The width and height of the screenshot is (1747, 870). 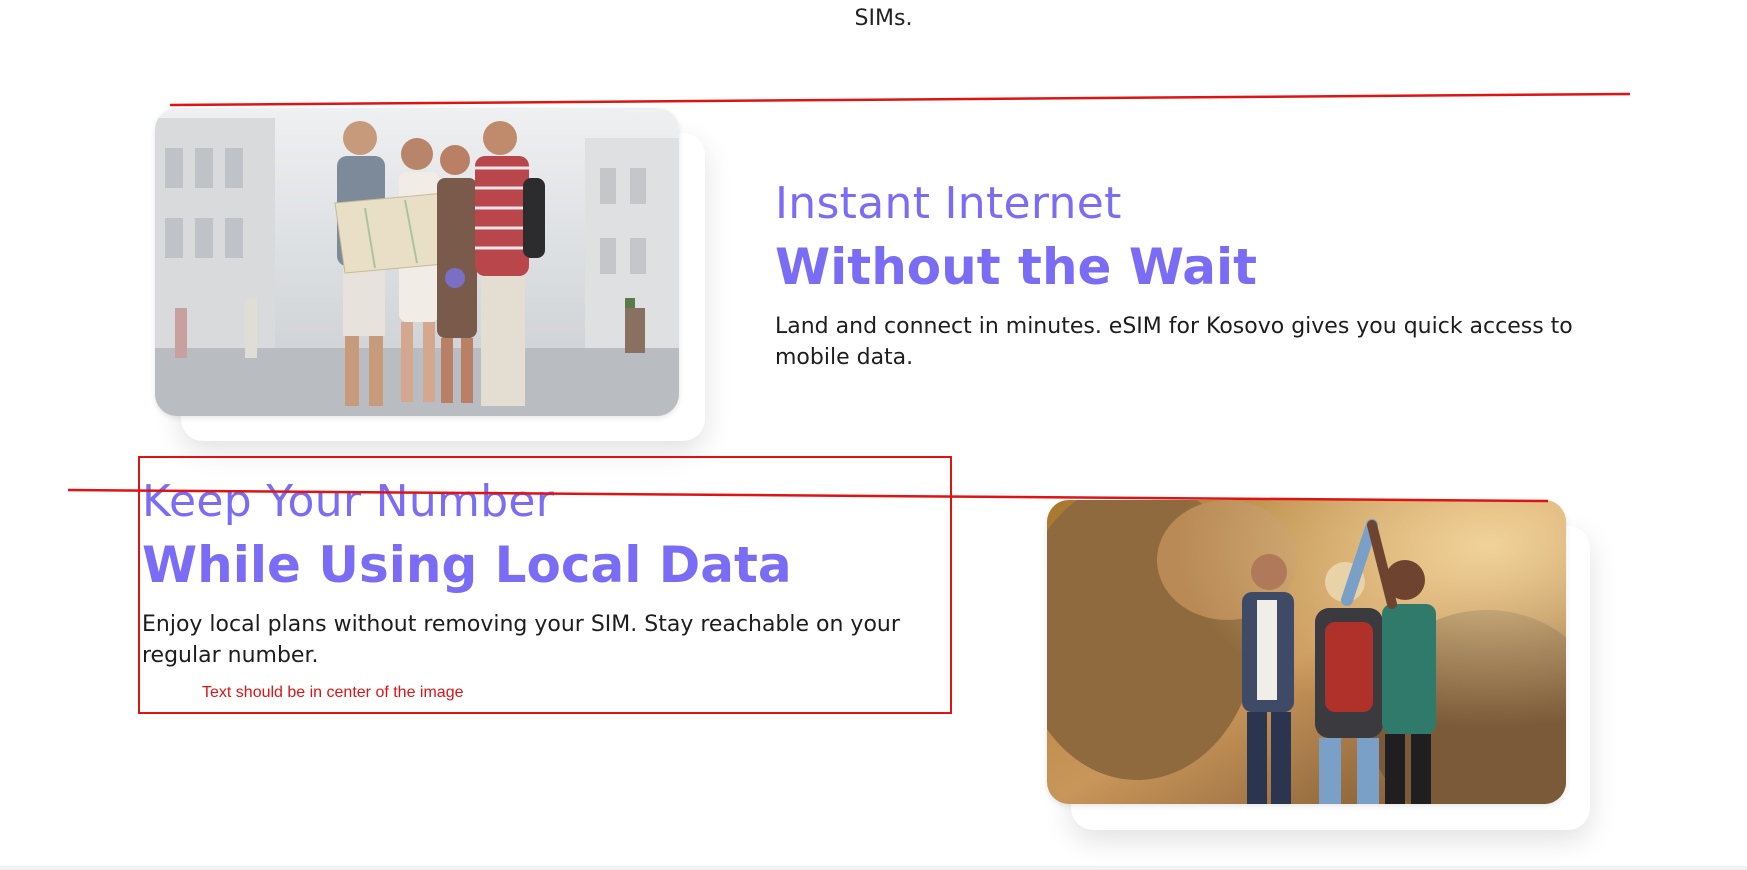 I want to click on intro-text: SIMs., so click(x=883, y=18).